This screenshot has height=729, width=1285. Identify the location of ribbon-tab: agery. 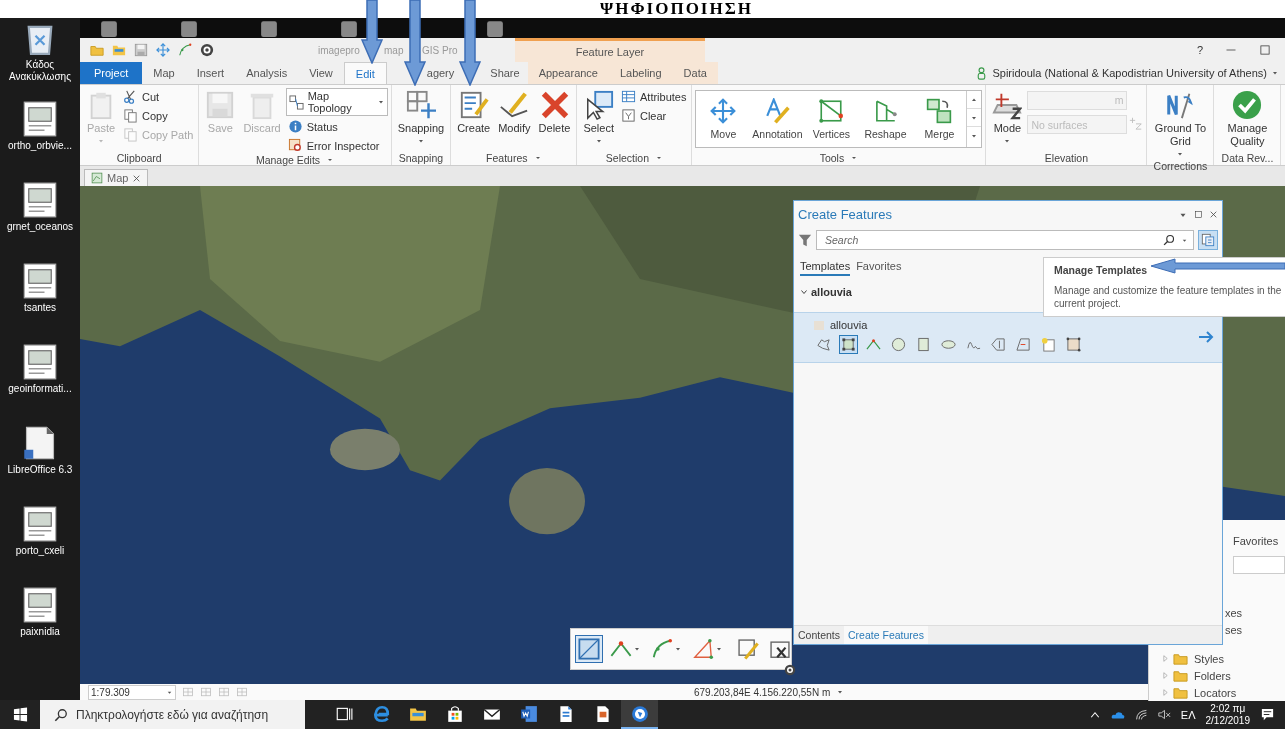
(440, 73).